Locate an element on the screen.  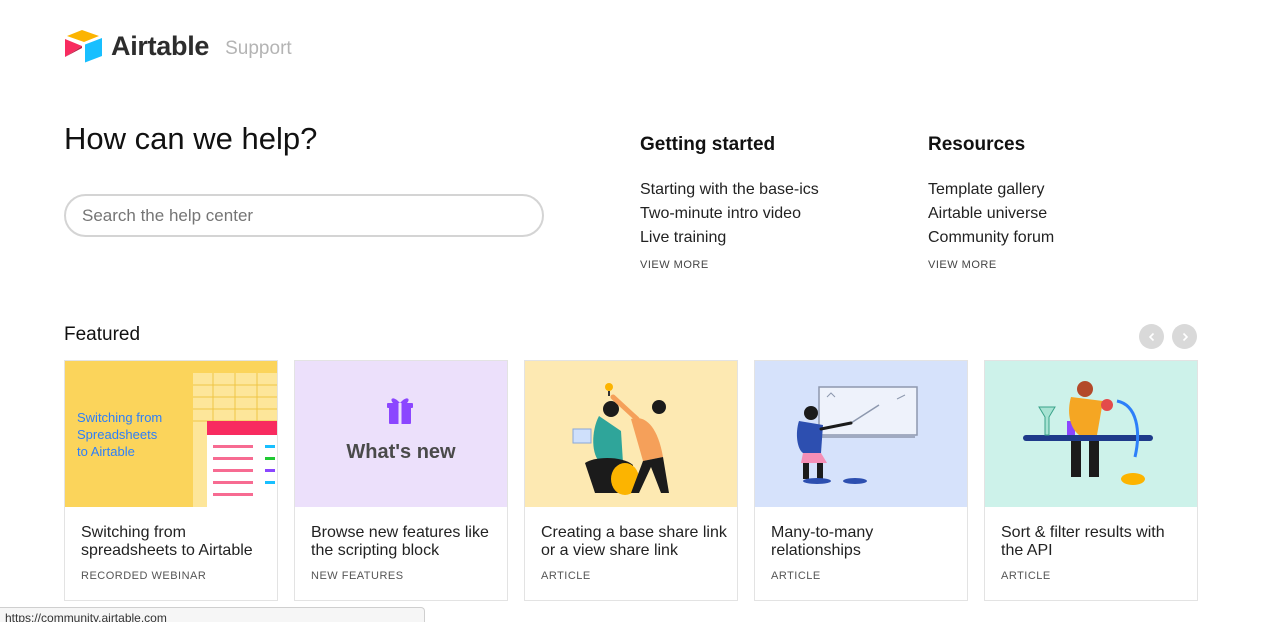
card-title: Many-to-many relationships is located at coordinates (864, 542).